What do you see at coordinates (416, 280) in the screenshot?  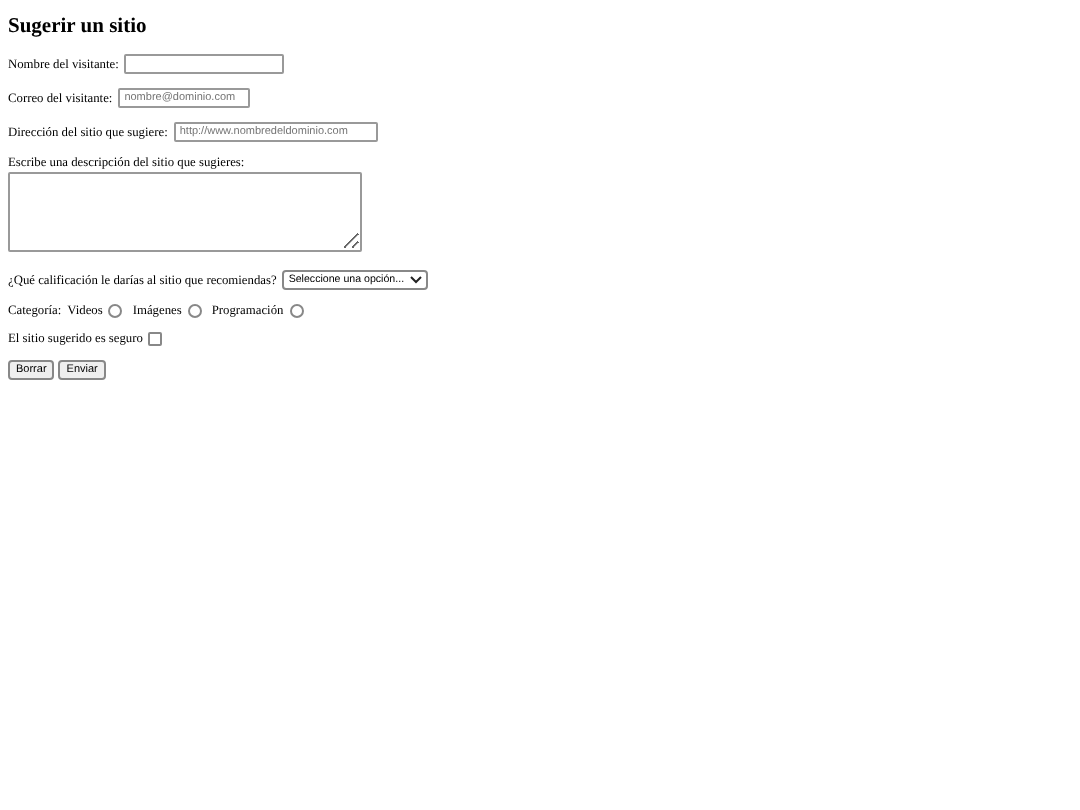 I see `chevron-down-icon` at bounding box center [416, 280].